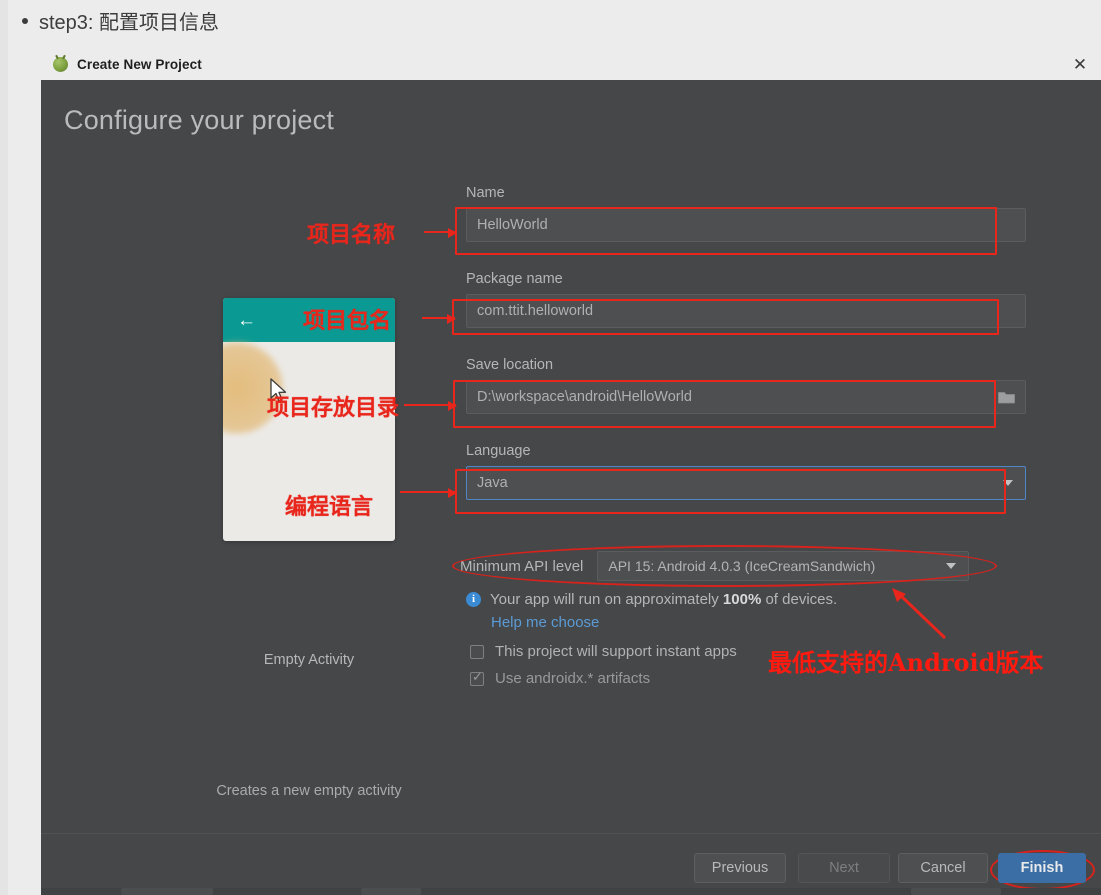 The image size is (1101, 895). Describe the element at coordinates (584, 397) in the screenshot. I see `save-location-value: D:\workspace\android\HelloWorld` at that location.